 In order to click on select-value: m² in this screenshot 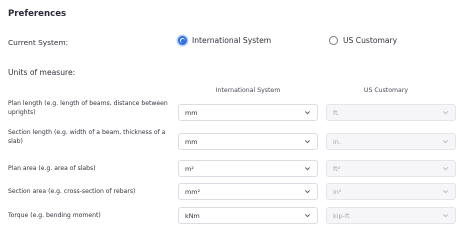, I will do `click(189, 168)`.